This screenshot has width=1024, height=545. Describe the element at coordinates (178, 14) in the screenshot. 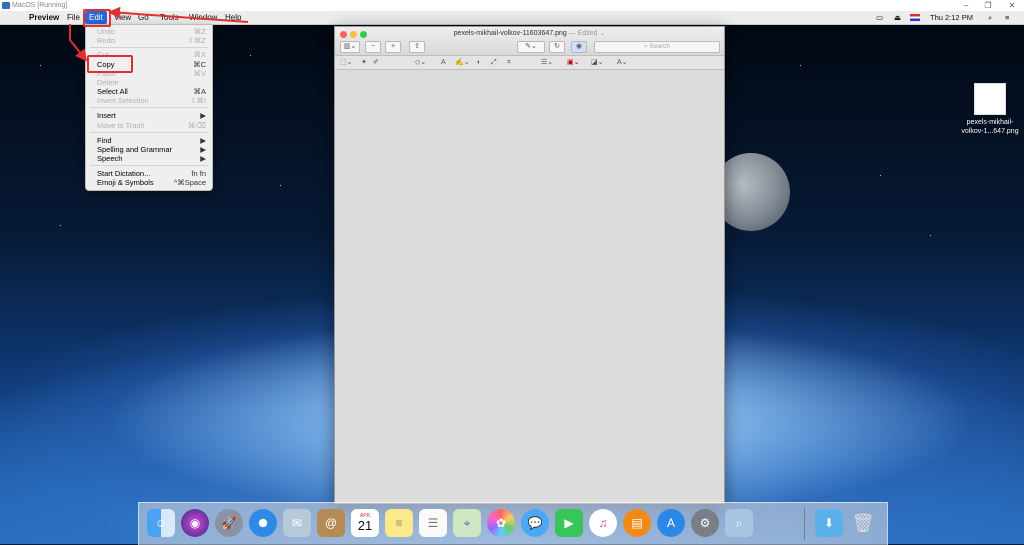

I see `arrow-to-edit` at that location.